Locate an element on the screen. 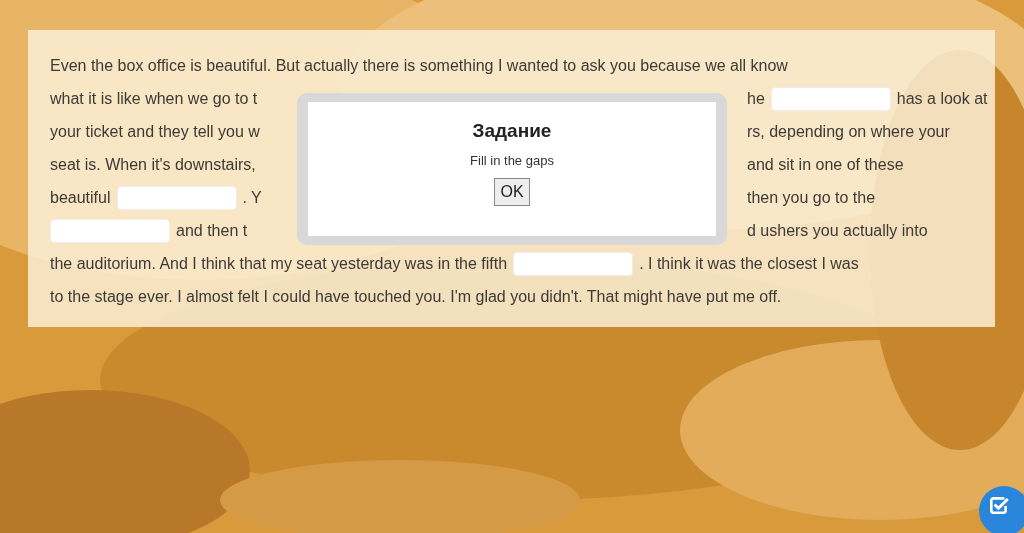 The height and width of the screenshot is (533, 1024). dialog-message: Fill in the gaps is located at coordinates (512, 160).